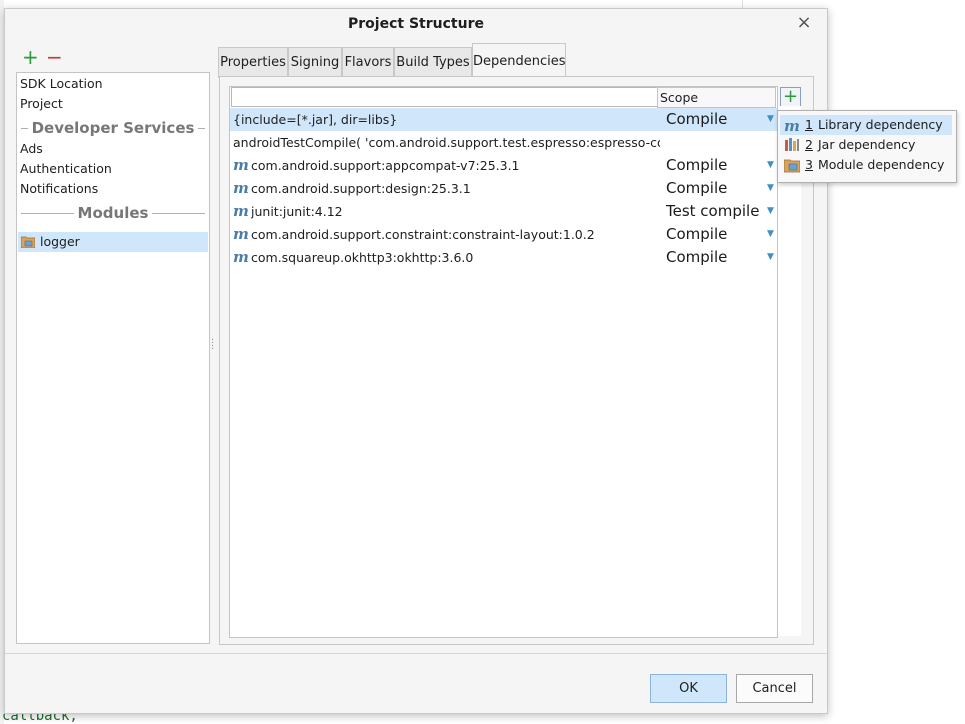 The width and height of the screenshot is (965, 724). I want to click on splitter-handle: · · · ·, so click(212, 345).